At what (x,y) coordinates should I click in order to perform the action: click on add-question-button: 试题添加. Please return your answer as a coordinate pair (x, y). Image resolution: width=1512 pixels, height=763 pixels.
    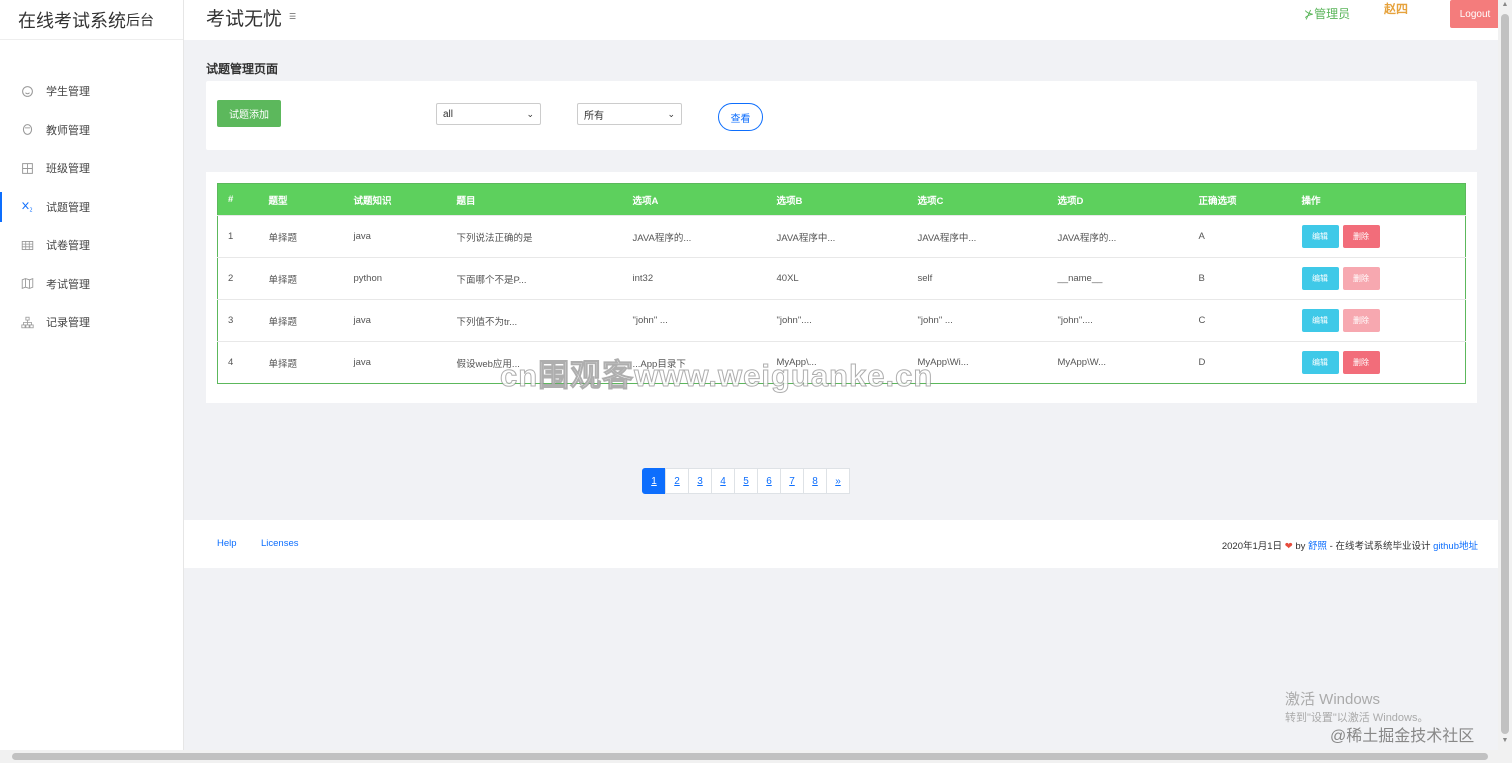
    Looking at the image, I should click on (249, 113).